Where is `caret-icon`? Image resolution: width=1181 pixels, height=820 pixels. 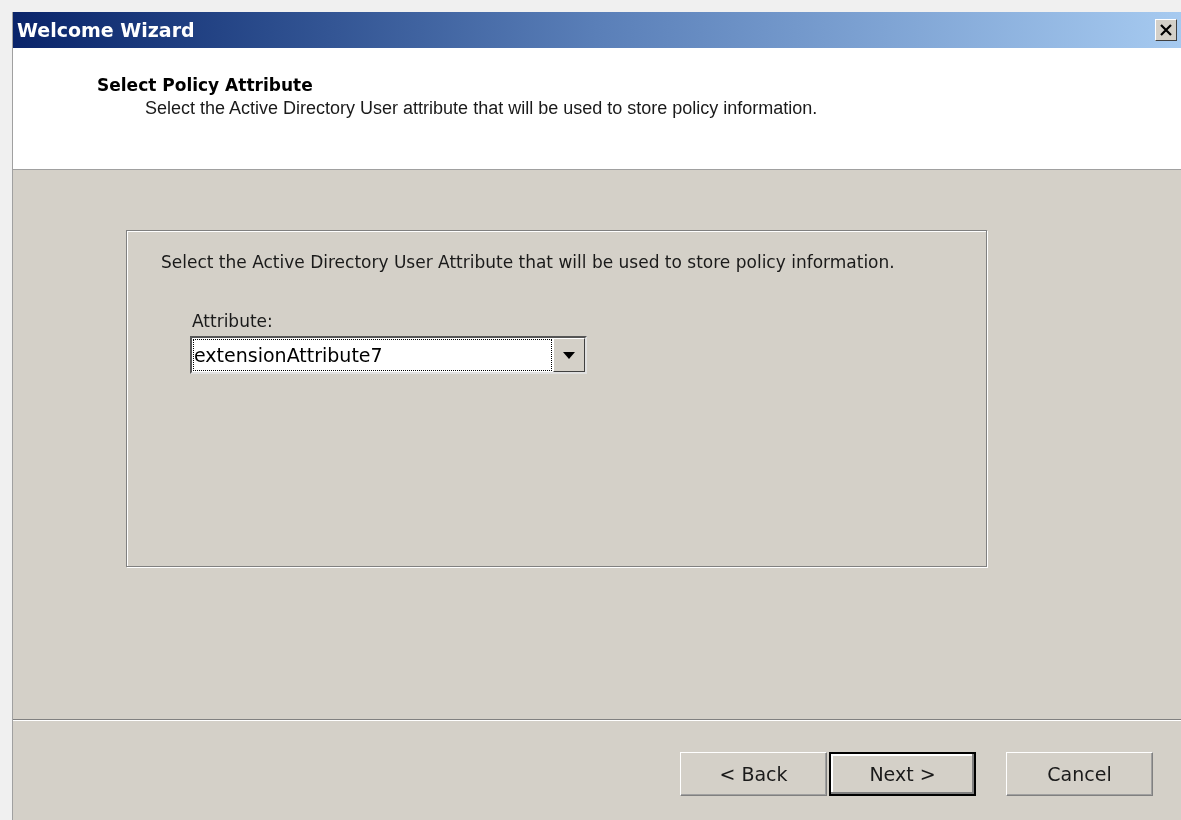 caret-icon is located at coordinates (569, 355).